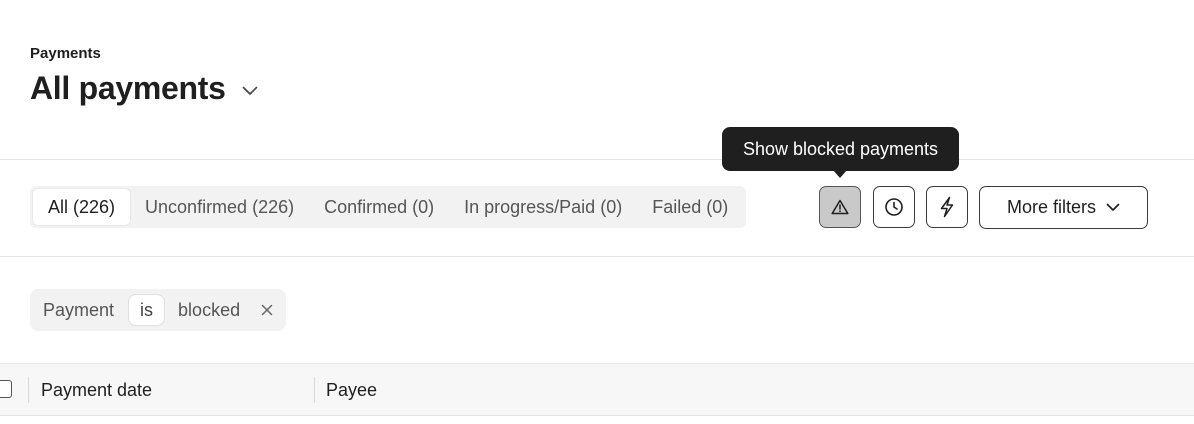 This screenshot has width=1194, height=424. I want to click on filter-field: Payment, so click(78, 310).